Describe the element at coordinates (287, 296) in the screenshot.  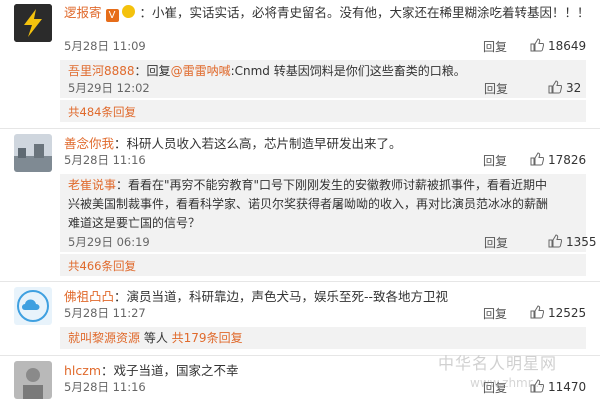
I see `comment-text: 演员当道，科研靠边，声色犬马，娱乐至死--致各地方卫视` at that location.